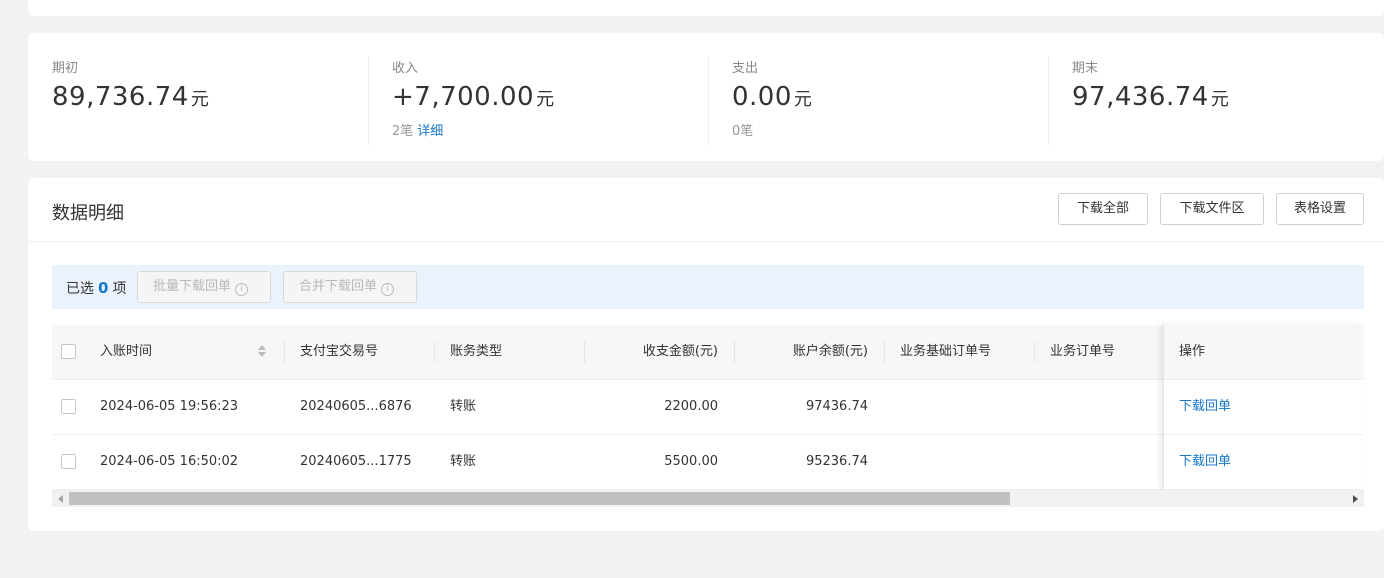  Describe the element at coordinates (65, 68) in the screenshot. I see `summary-label: 期初` at that location.